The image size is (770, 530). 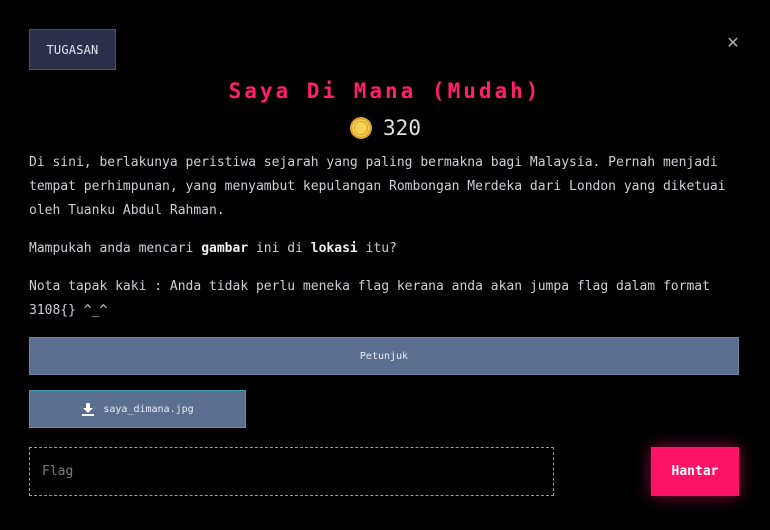 I want to click on category-tag-button: TUGASAN, so click(x=72, y=49).